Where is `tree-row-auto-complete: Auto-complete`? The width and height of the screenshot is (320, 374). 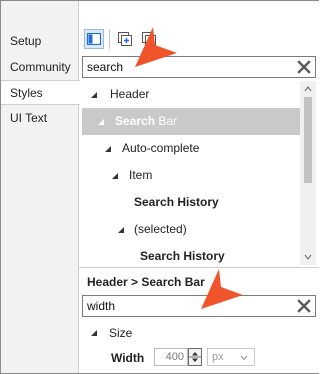
tree-row-auto-complete: Auto-complete is located at coordinates (191, 148).